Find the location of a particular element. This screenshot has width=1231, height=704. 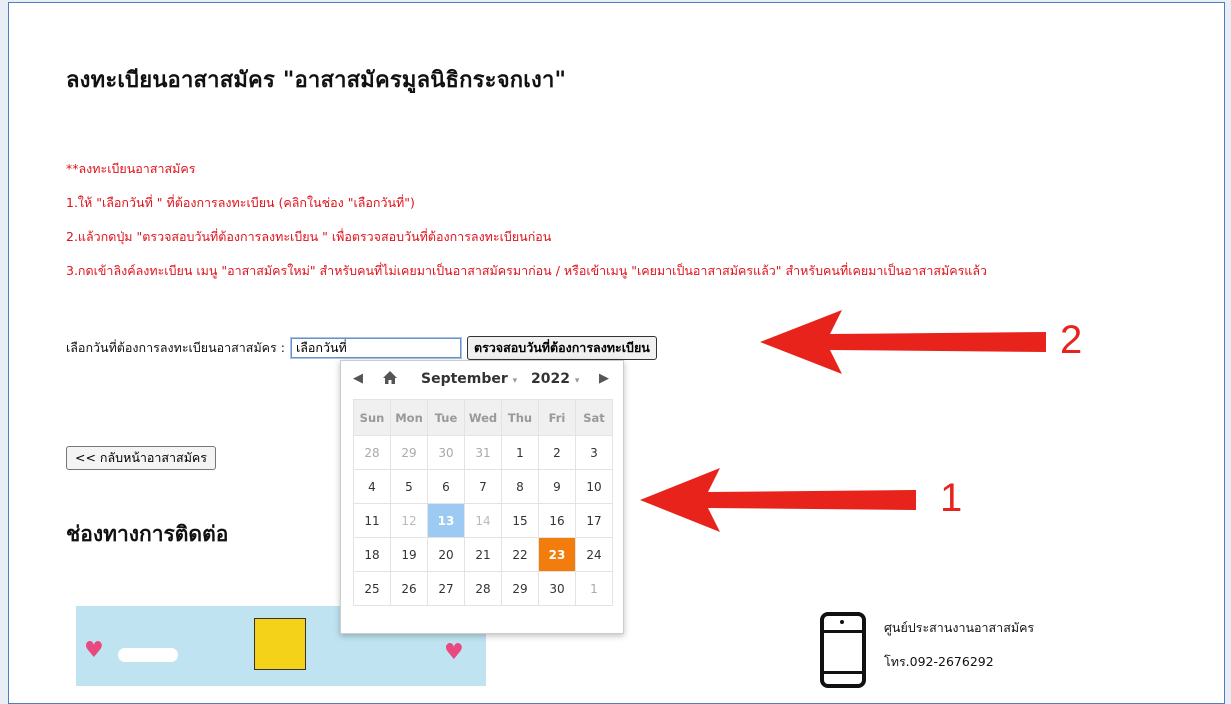

calendar-day: 5 is located at coordinates (409, 486).